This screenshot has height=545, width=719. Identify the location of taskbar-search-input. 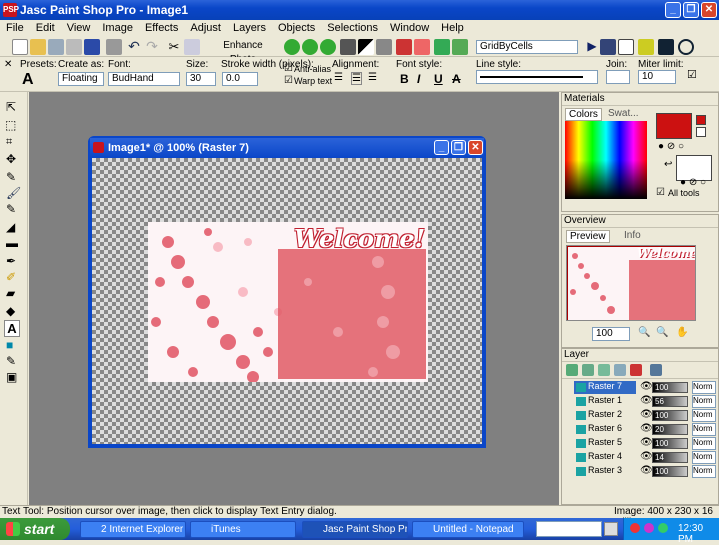
(569, 529).